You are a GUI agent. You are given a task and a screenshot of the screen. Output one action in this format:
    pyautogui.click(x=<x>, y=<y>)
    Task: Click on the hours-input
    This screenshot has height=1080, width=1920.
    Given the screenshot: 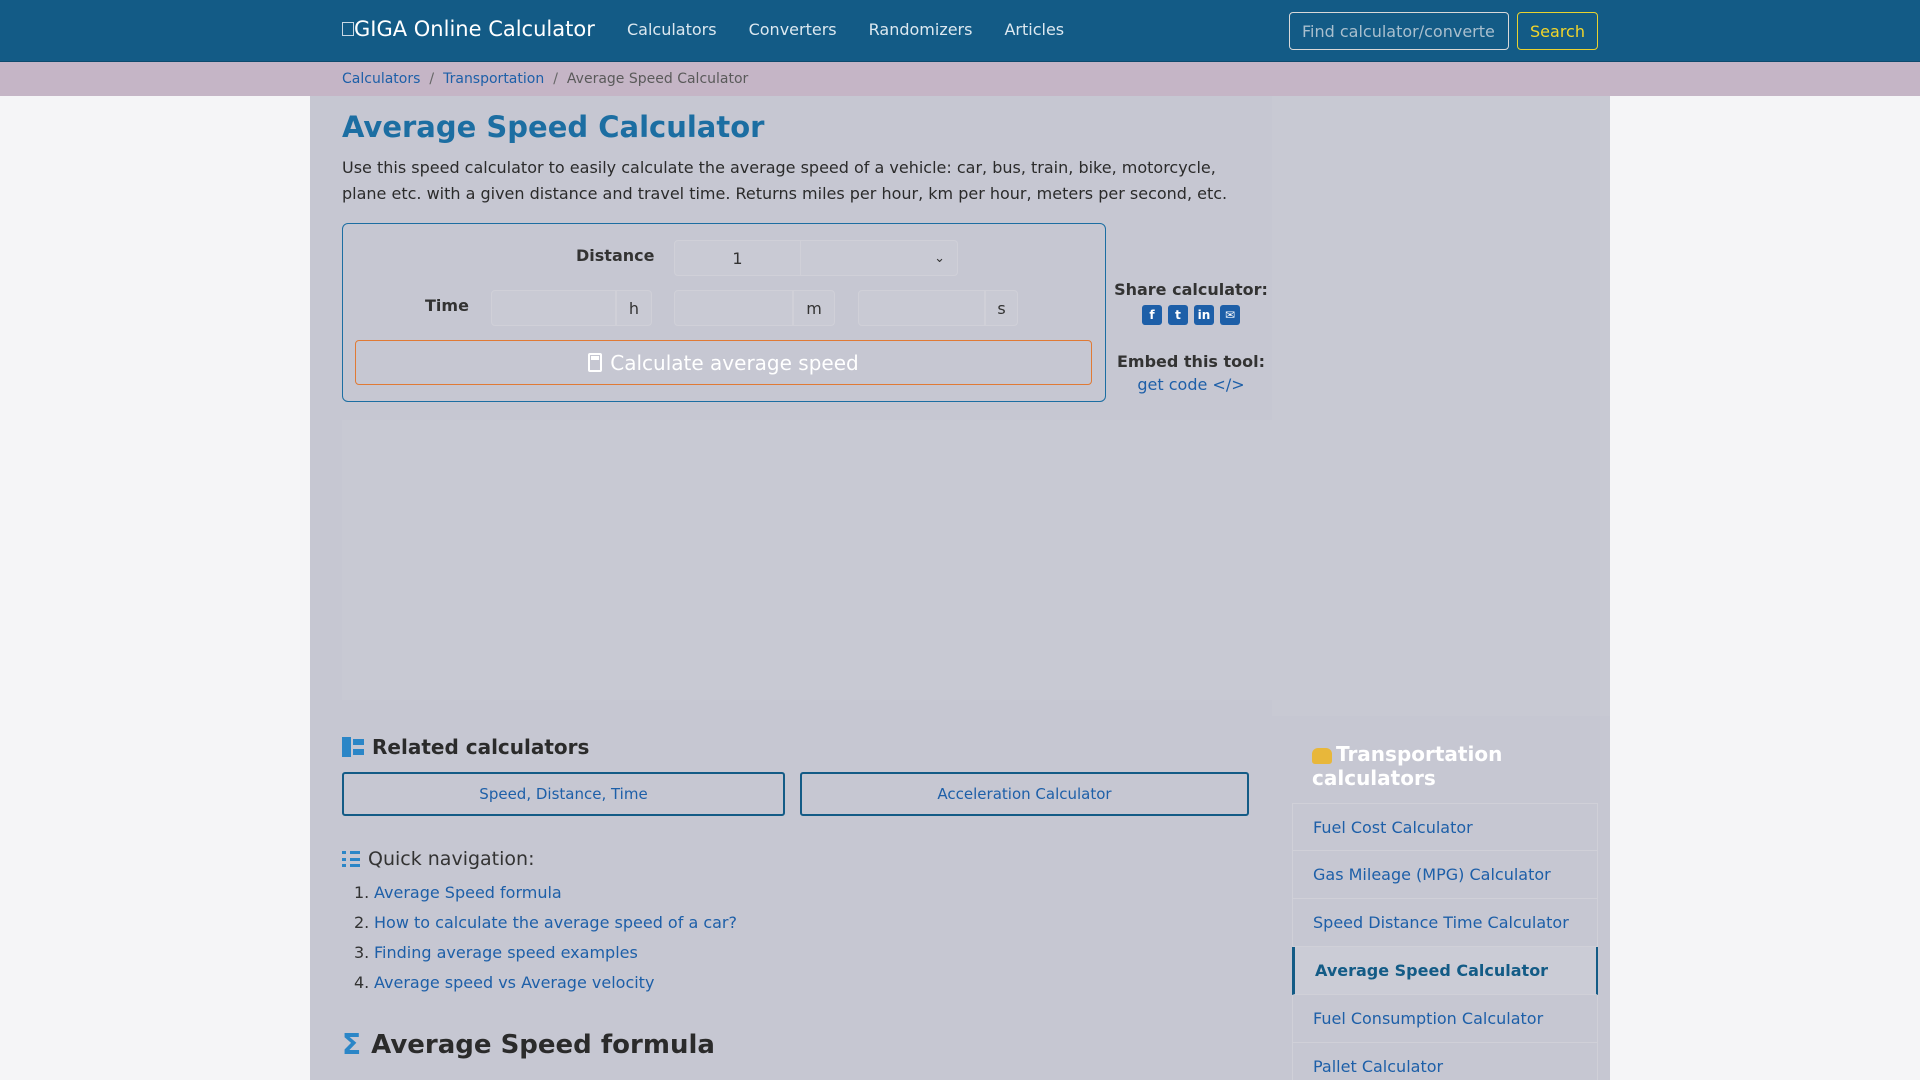 What is the action you would take?
    pyautogui.click(x=553, y=308)
    